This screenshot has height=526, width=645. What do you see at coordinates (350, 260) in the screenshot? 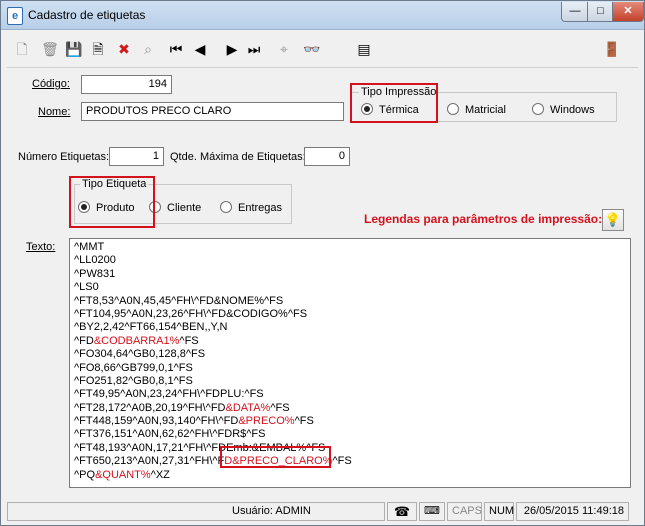
I see `texto-line: ^LL0200` at bounding box center [350, 260].